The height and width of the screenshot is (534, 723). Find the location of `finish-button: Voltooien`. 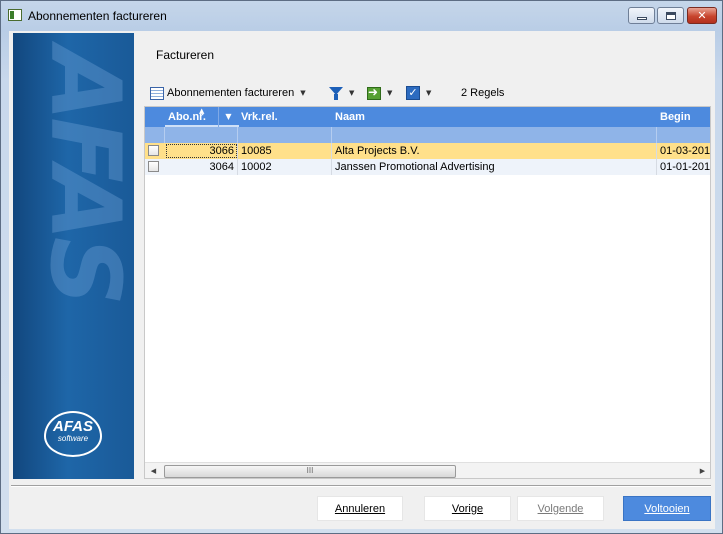

finish-button: Voltooien is located at coordinates (667, 508).